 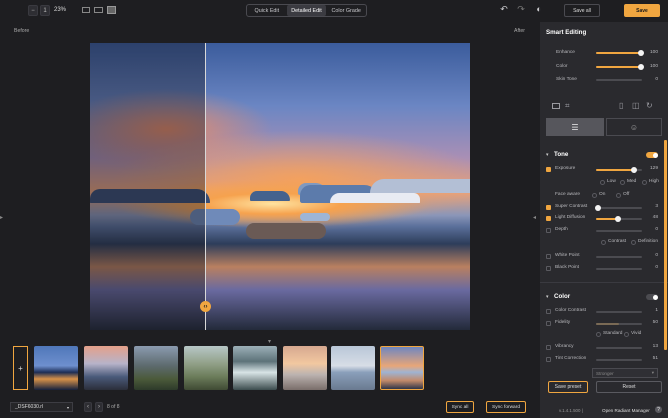 I want to click on sync-all-button: Sync all, so click(x=460, y=407).